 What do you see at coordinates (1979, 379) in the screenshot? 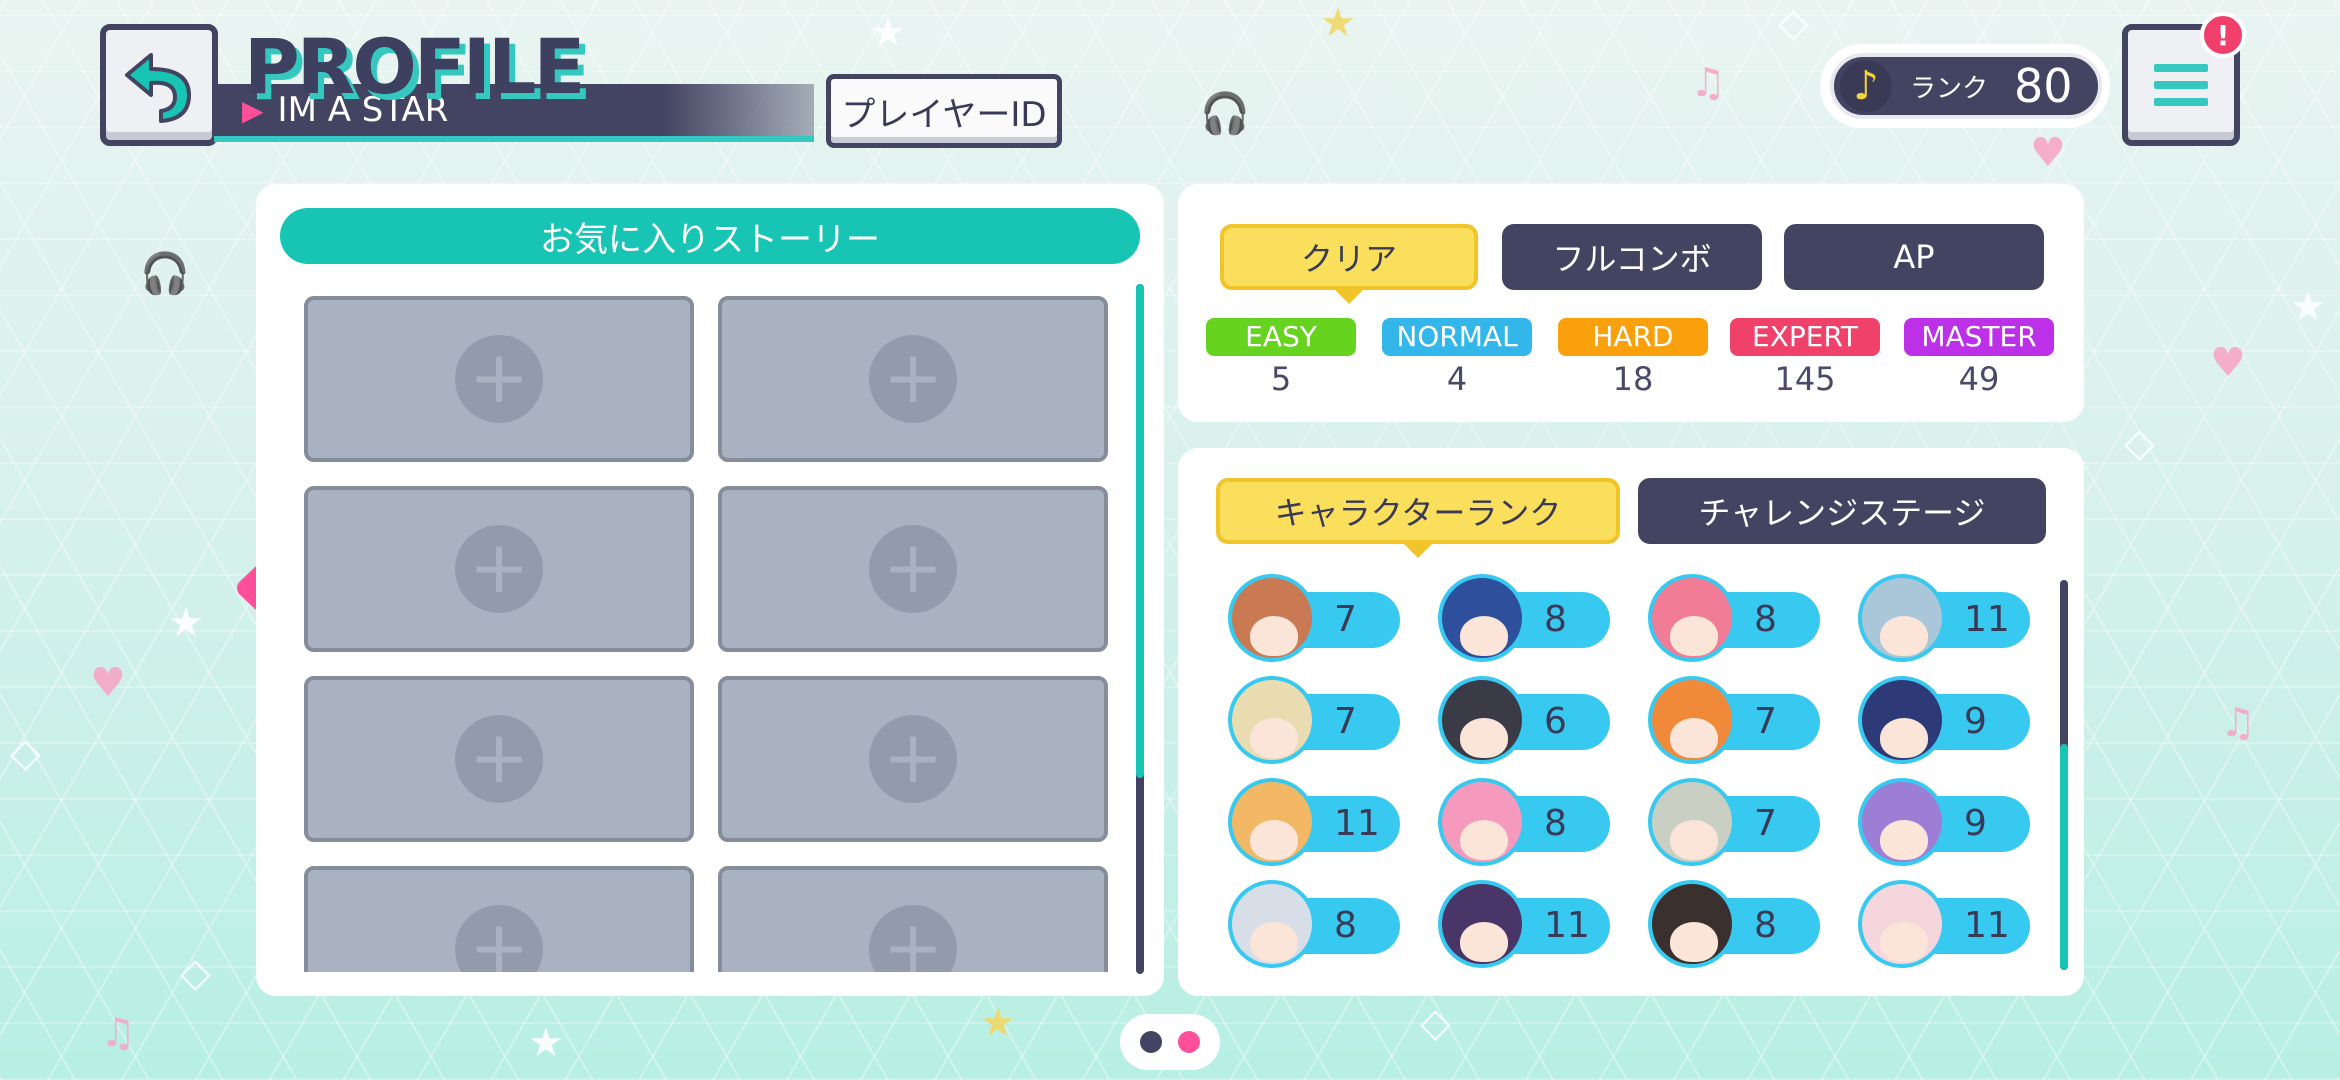
I see `difficulty-count: 49` at bounding box center [1979, 379].